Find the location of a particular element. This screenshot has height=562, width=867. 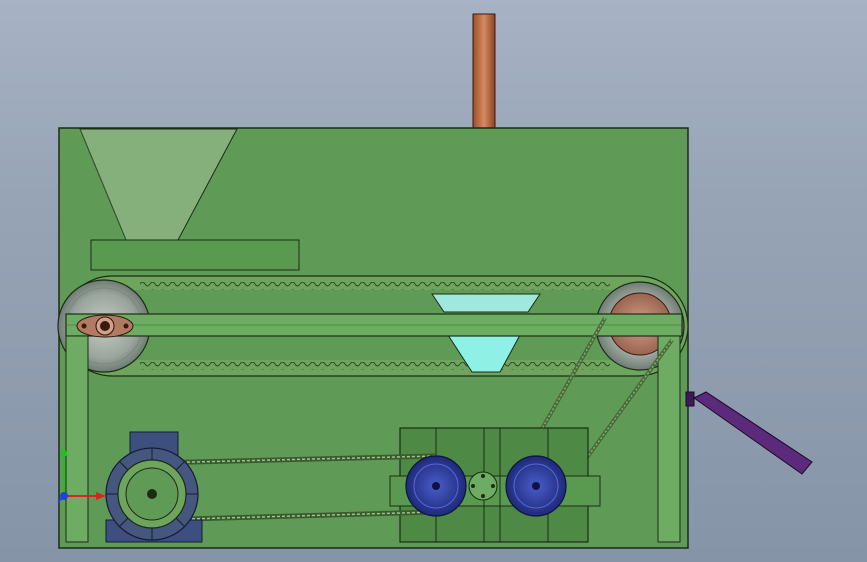

cross-beam is located at coordinates (374, 325).